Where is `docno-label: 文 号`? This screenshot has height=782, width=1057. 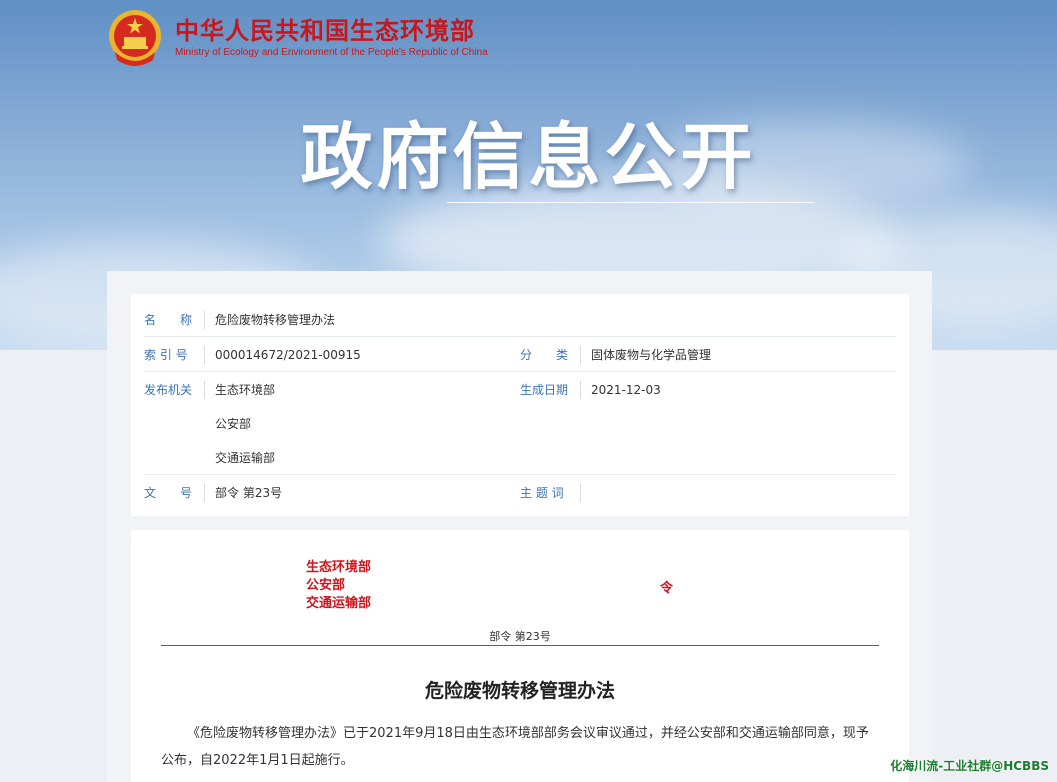
docno-label: 文 号 is located at coordinates (168, 493).